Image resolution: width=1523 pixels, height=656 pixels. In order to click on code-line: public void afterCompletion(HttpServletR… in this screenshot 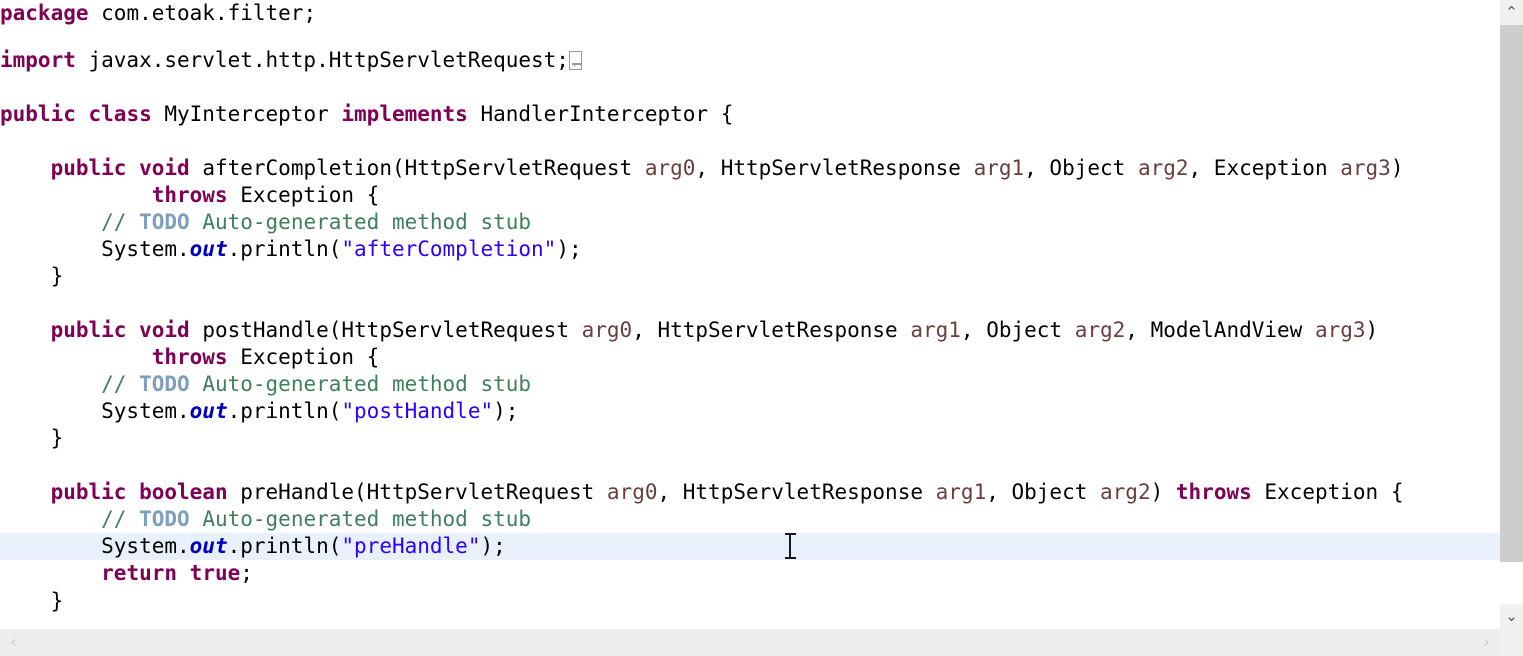, I will do `click(750, 168)`.